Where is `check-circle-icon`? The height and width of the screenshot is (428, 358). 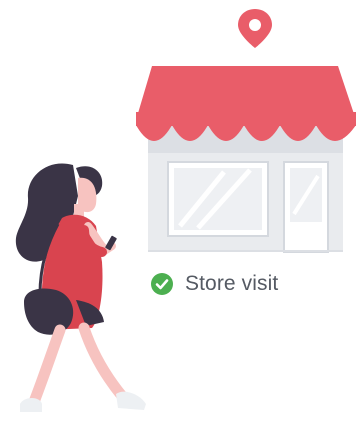 check-circle-icon is located at coordinates (162, 284).